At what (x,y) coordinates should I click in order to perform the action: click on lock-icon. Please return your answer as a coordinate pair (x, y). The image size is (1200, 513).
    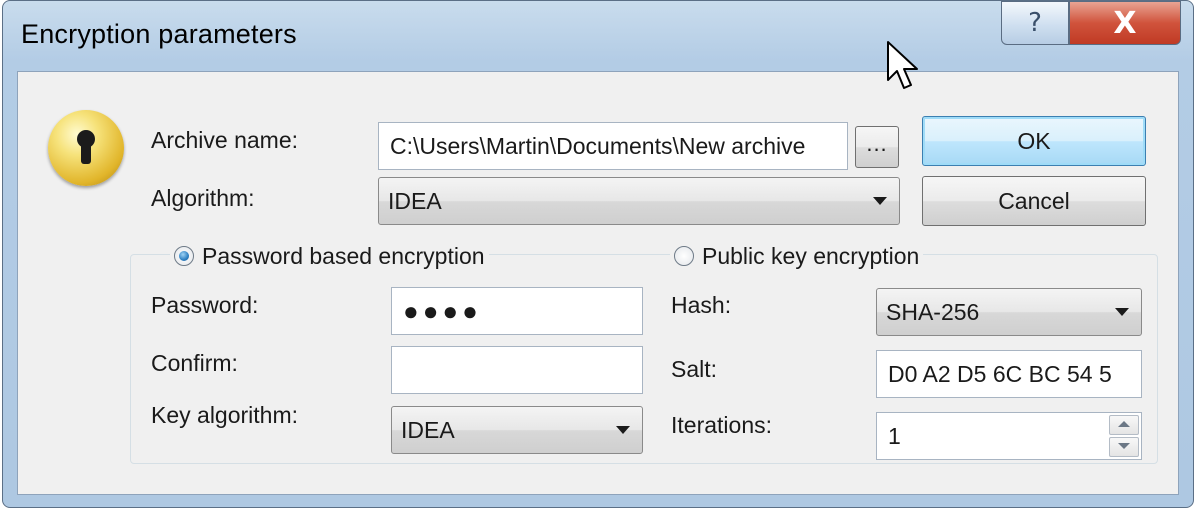
    Looking at the image, I should click on (86, 148).